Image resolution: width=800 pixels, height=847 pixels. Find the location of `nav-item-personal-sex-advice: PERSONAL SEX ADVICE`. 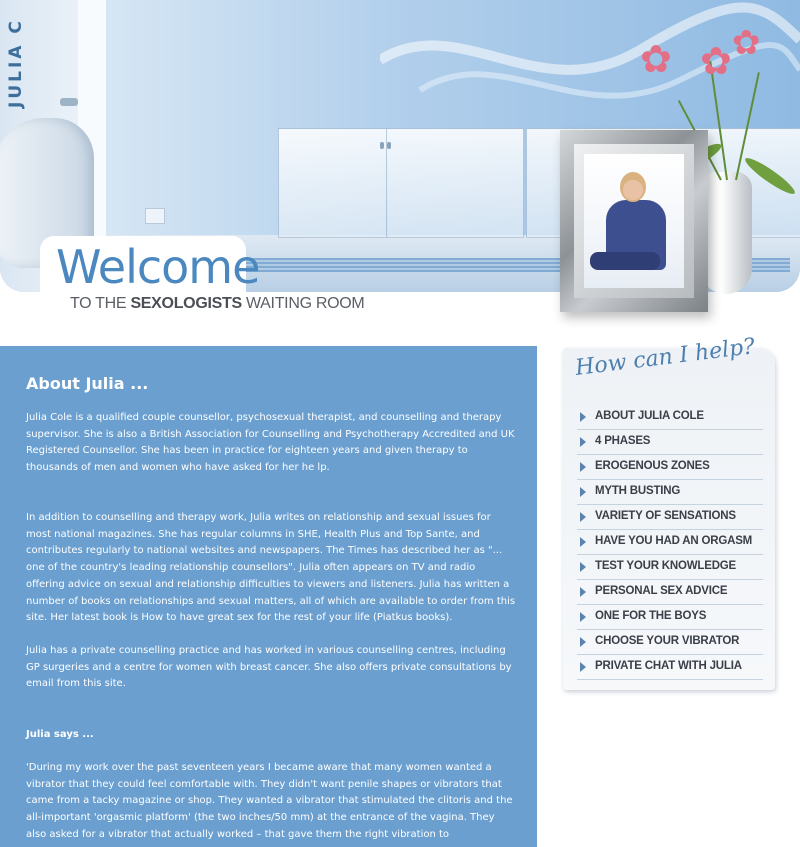

nav-item-personal-sex-advice: PERSONAL SEX ADVICE is located at coordinates (670, 593).